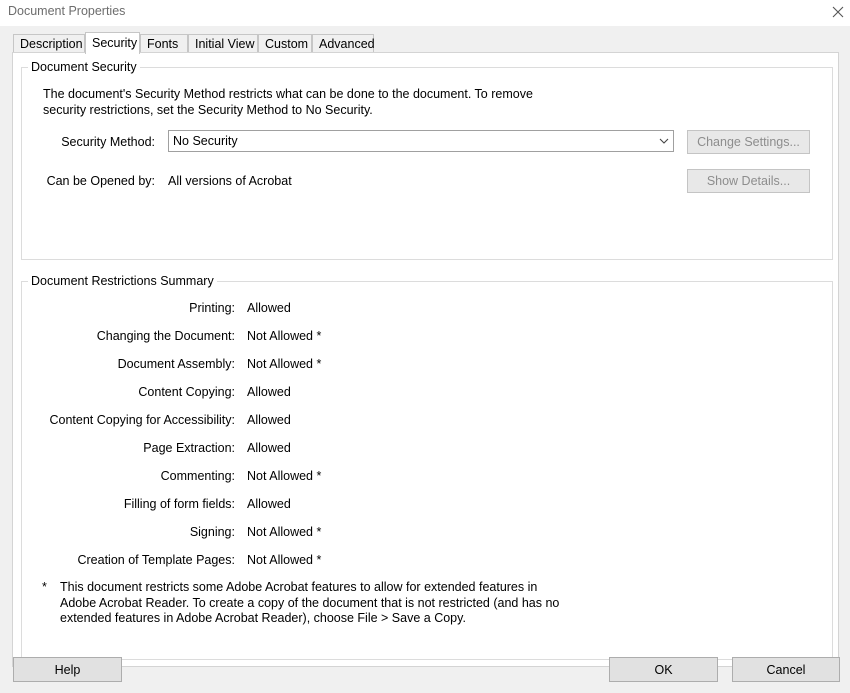 This screenshot has width=850, height=693. What do you see at coordinates (421, 141) in the screenshot?
I see `security-method-select: No Security` at bounding box center [421, 141].